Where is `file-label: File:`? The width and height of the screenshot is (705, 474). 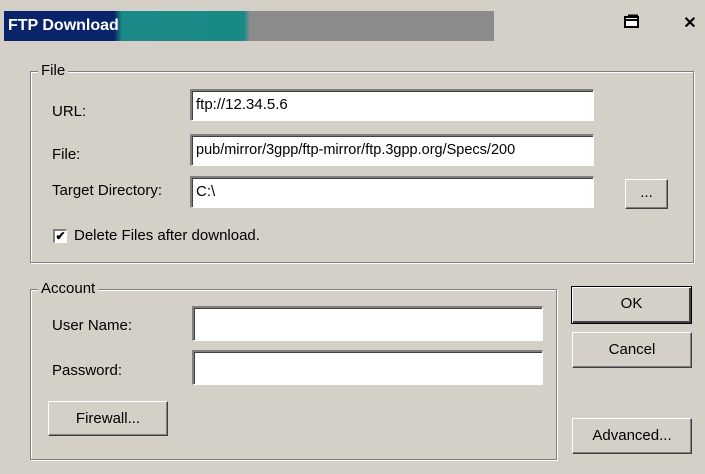
file-label: File: is located at coordinates (66, 154).